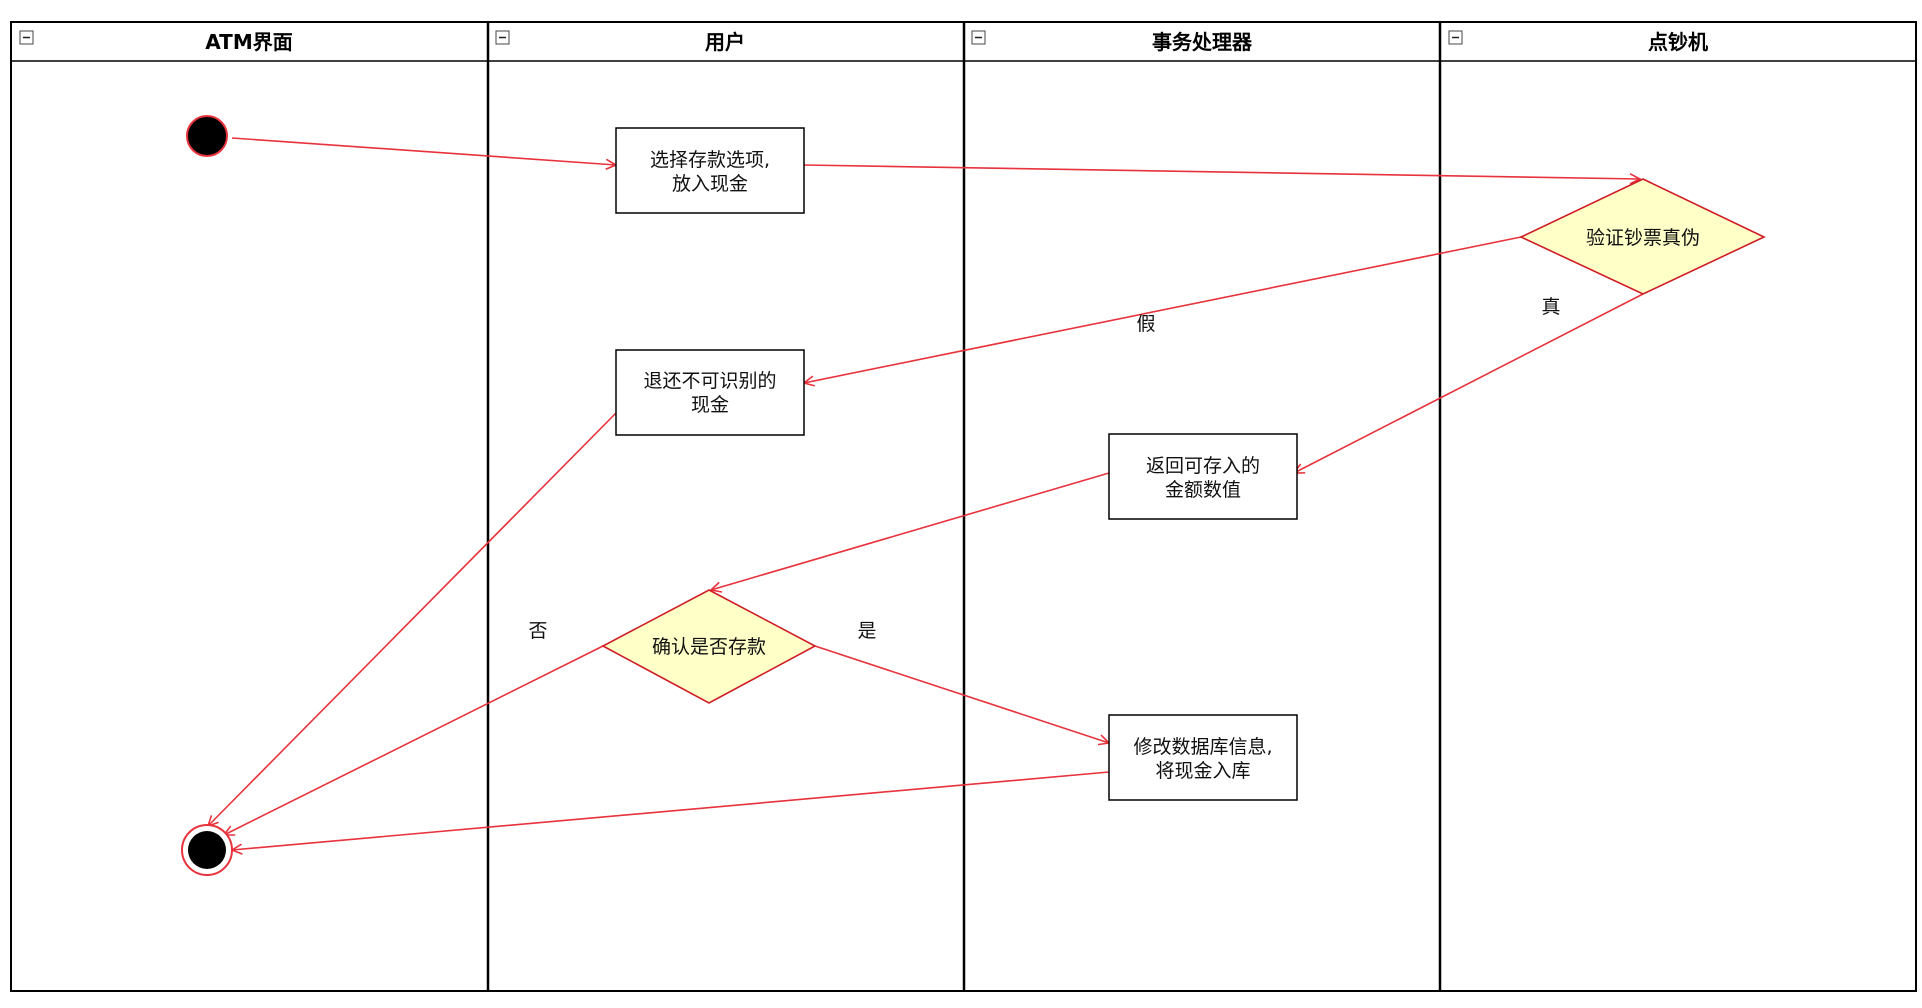 This screenshot has height=1008, width=1922. Describe the element at coordinates (710, 184) in the screenshot. I see `node-label: 放入现金` at that location.